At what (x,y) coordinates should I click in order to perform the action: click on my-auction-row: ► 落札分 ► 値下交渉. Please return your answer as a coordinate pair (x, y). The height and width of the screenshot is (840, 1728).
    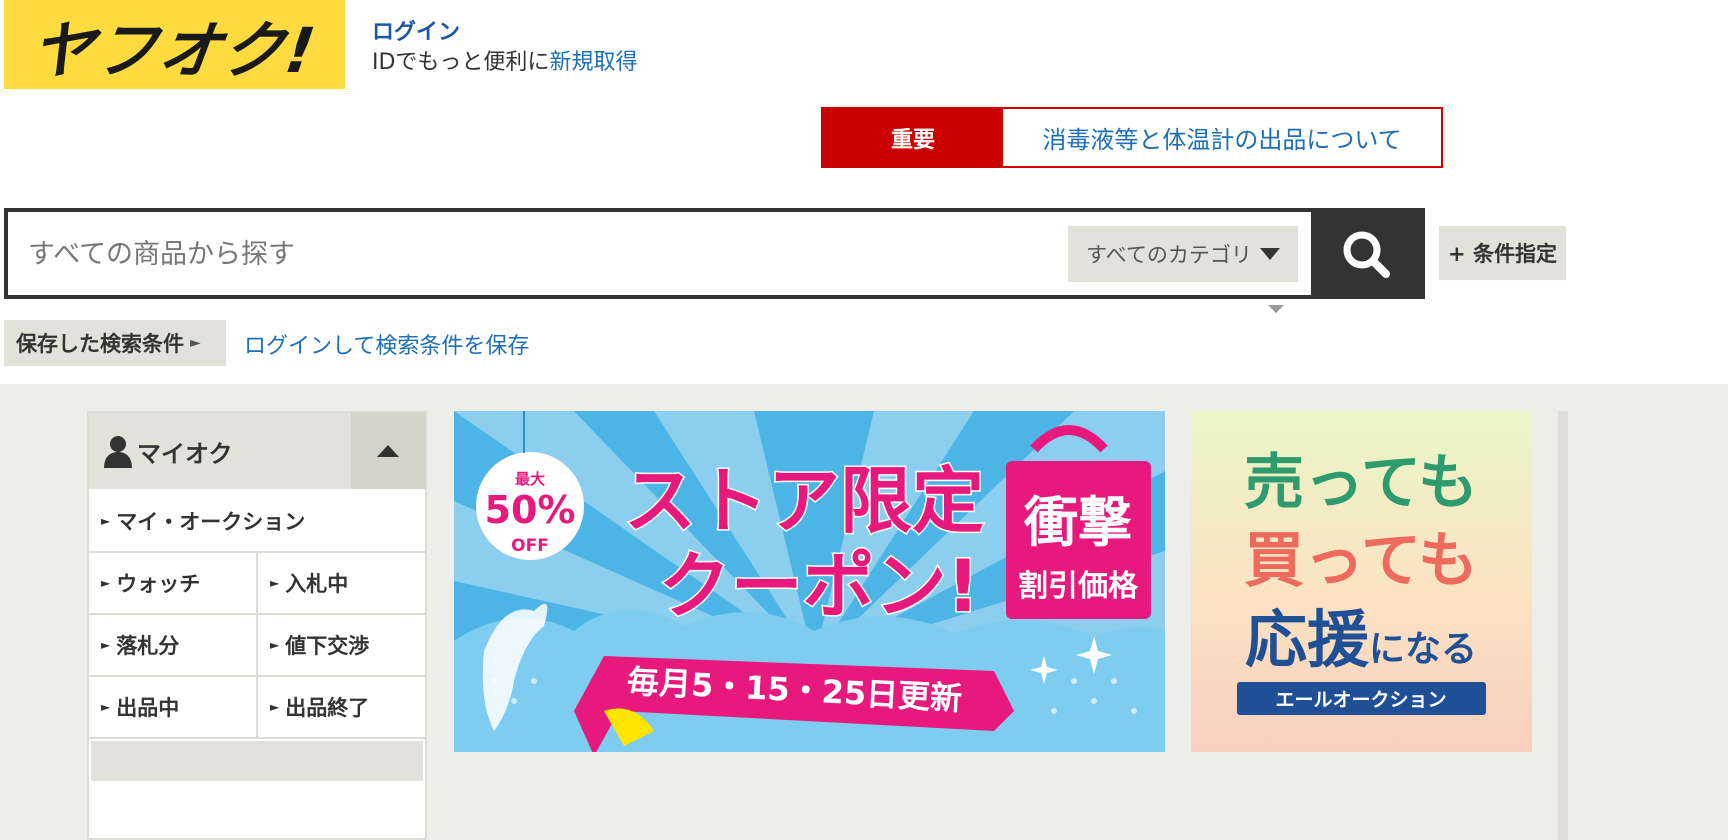
    Looking at the image, I should click on (257, 646).